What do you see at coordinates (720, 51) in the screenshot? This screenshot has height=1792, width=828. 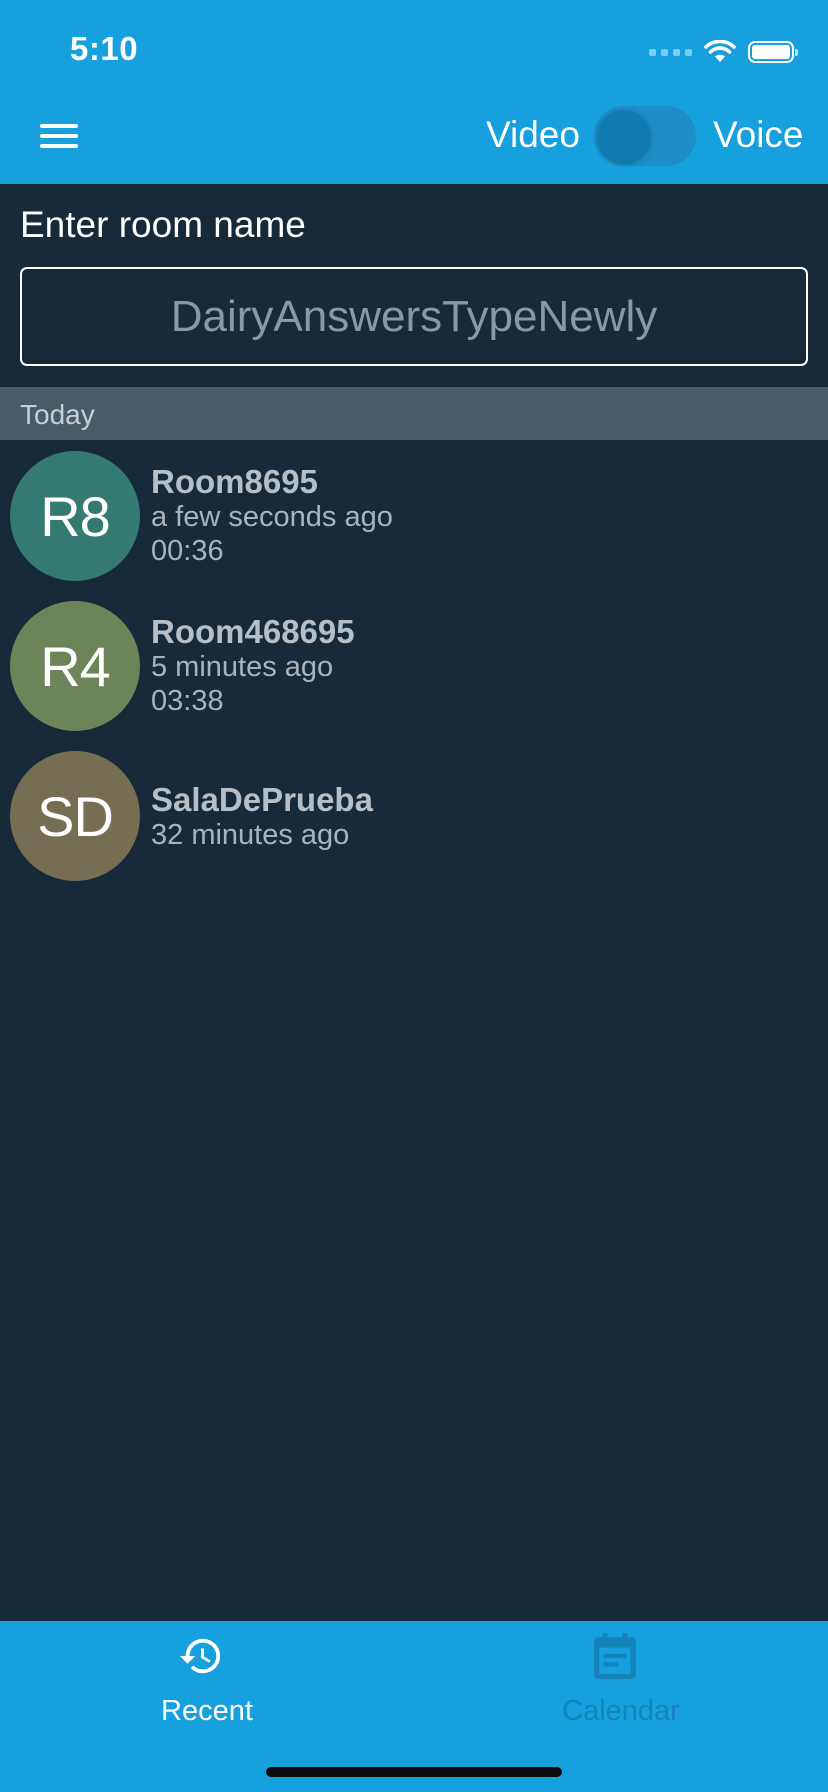 I see `wifi-icon` at bounding box center [720, 51].